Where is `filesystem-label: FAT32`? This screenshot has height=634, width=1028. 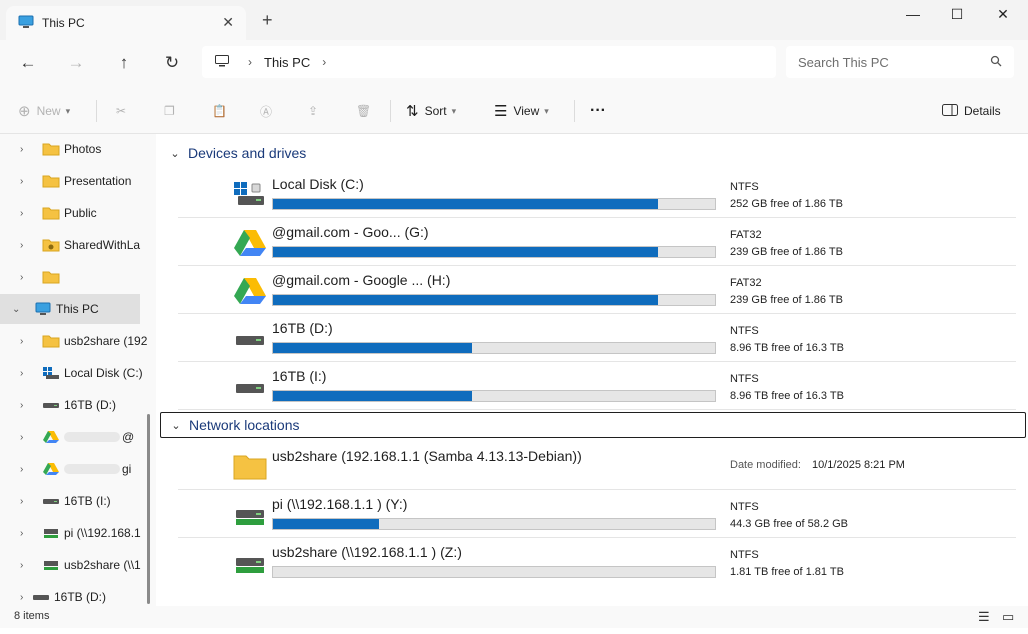
filesystem-label: FAT32 is located at coordinates (746, 235).